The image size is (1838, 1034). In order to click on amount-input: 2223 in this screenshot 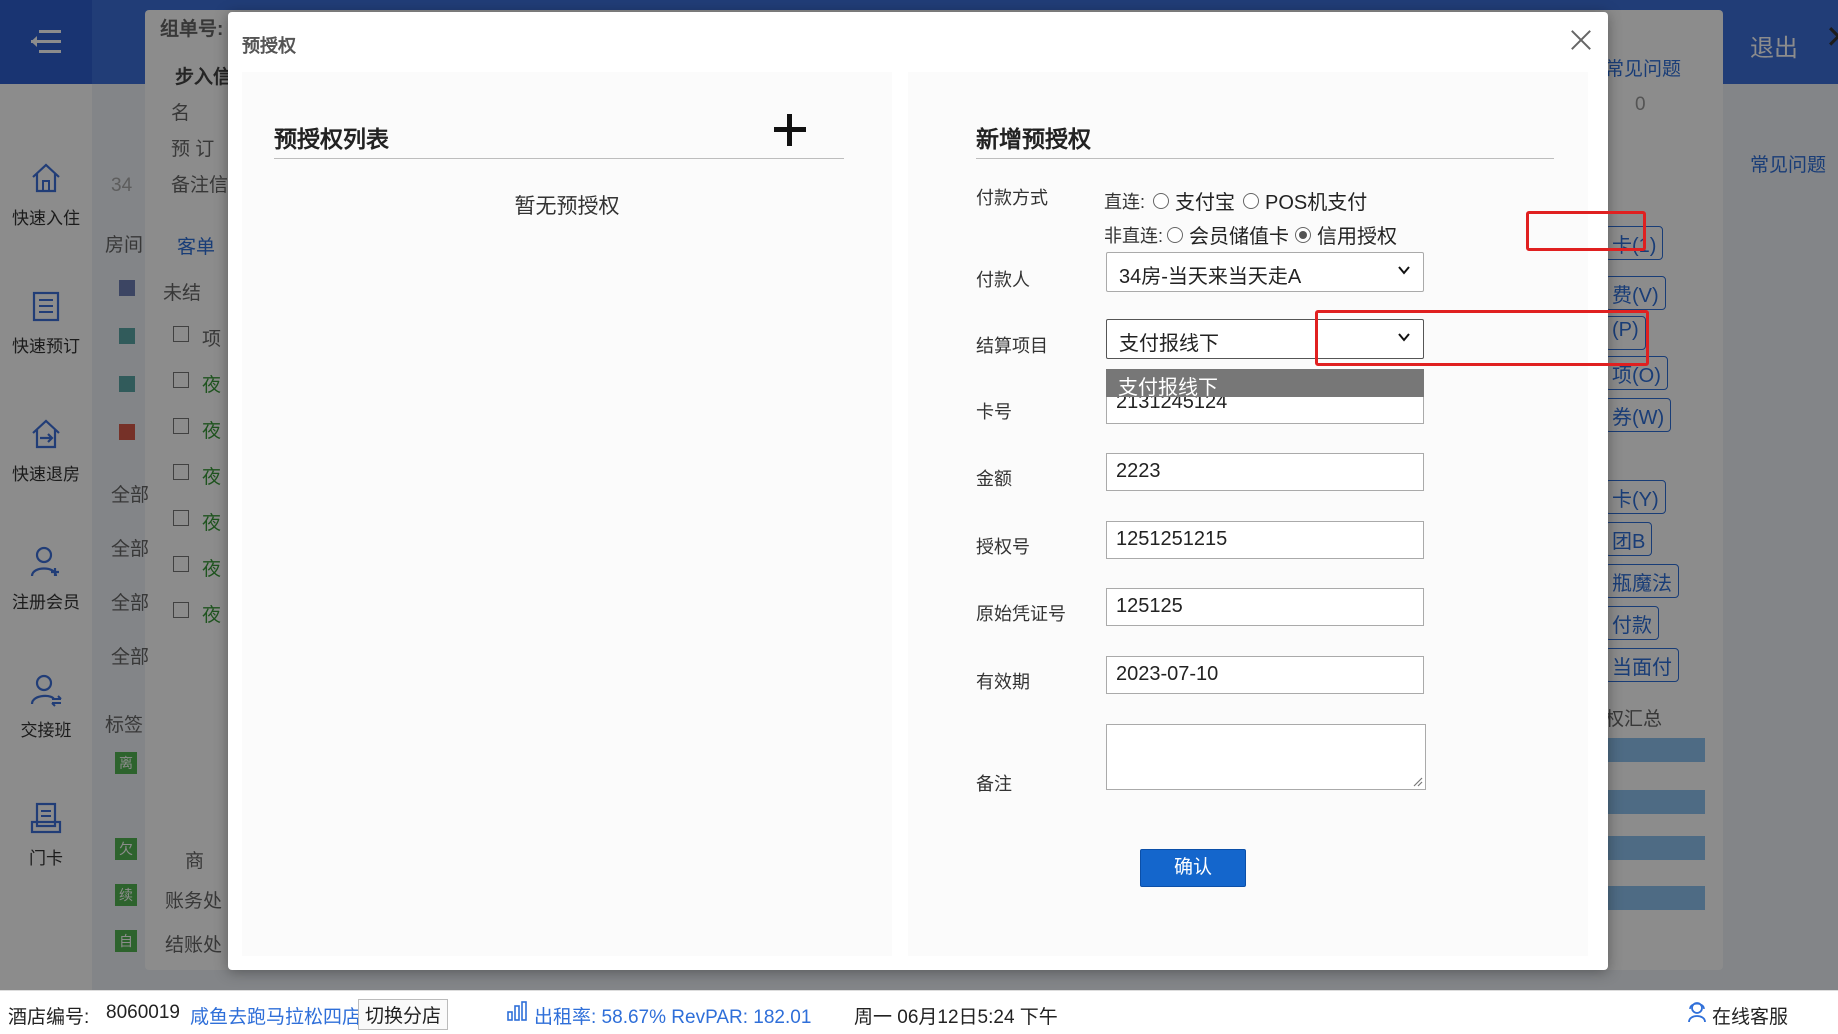, I will do `click(1265, 472)`.